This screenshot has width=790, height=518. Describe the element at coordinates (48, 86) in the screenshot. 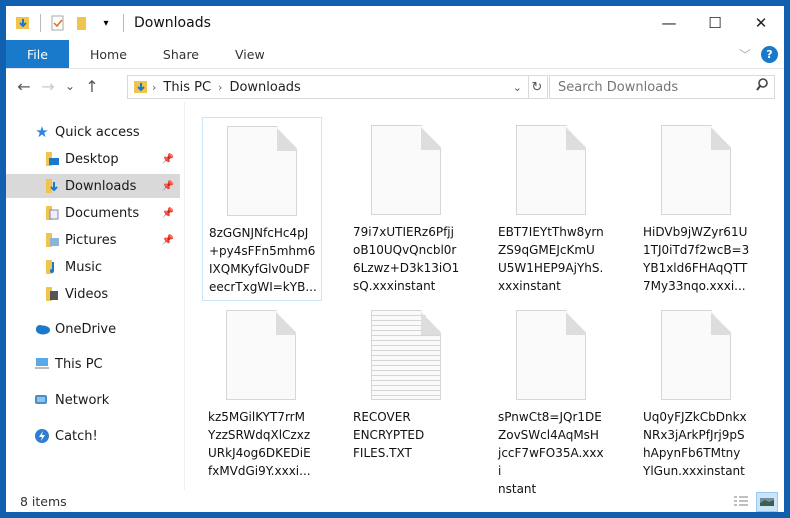

I see `forward-button: →` at that location.